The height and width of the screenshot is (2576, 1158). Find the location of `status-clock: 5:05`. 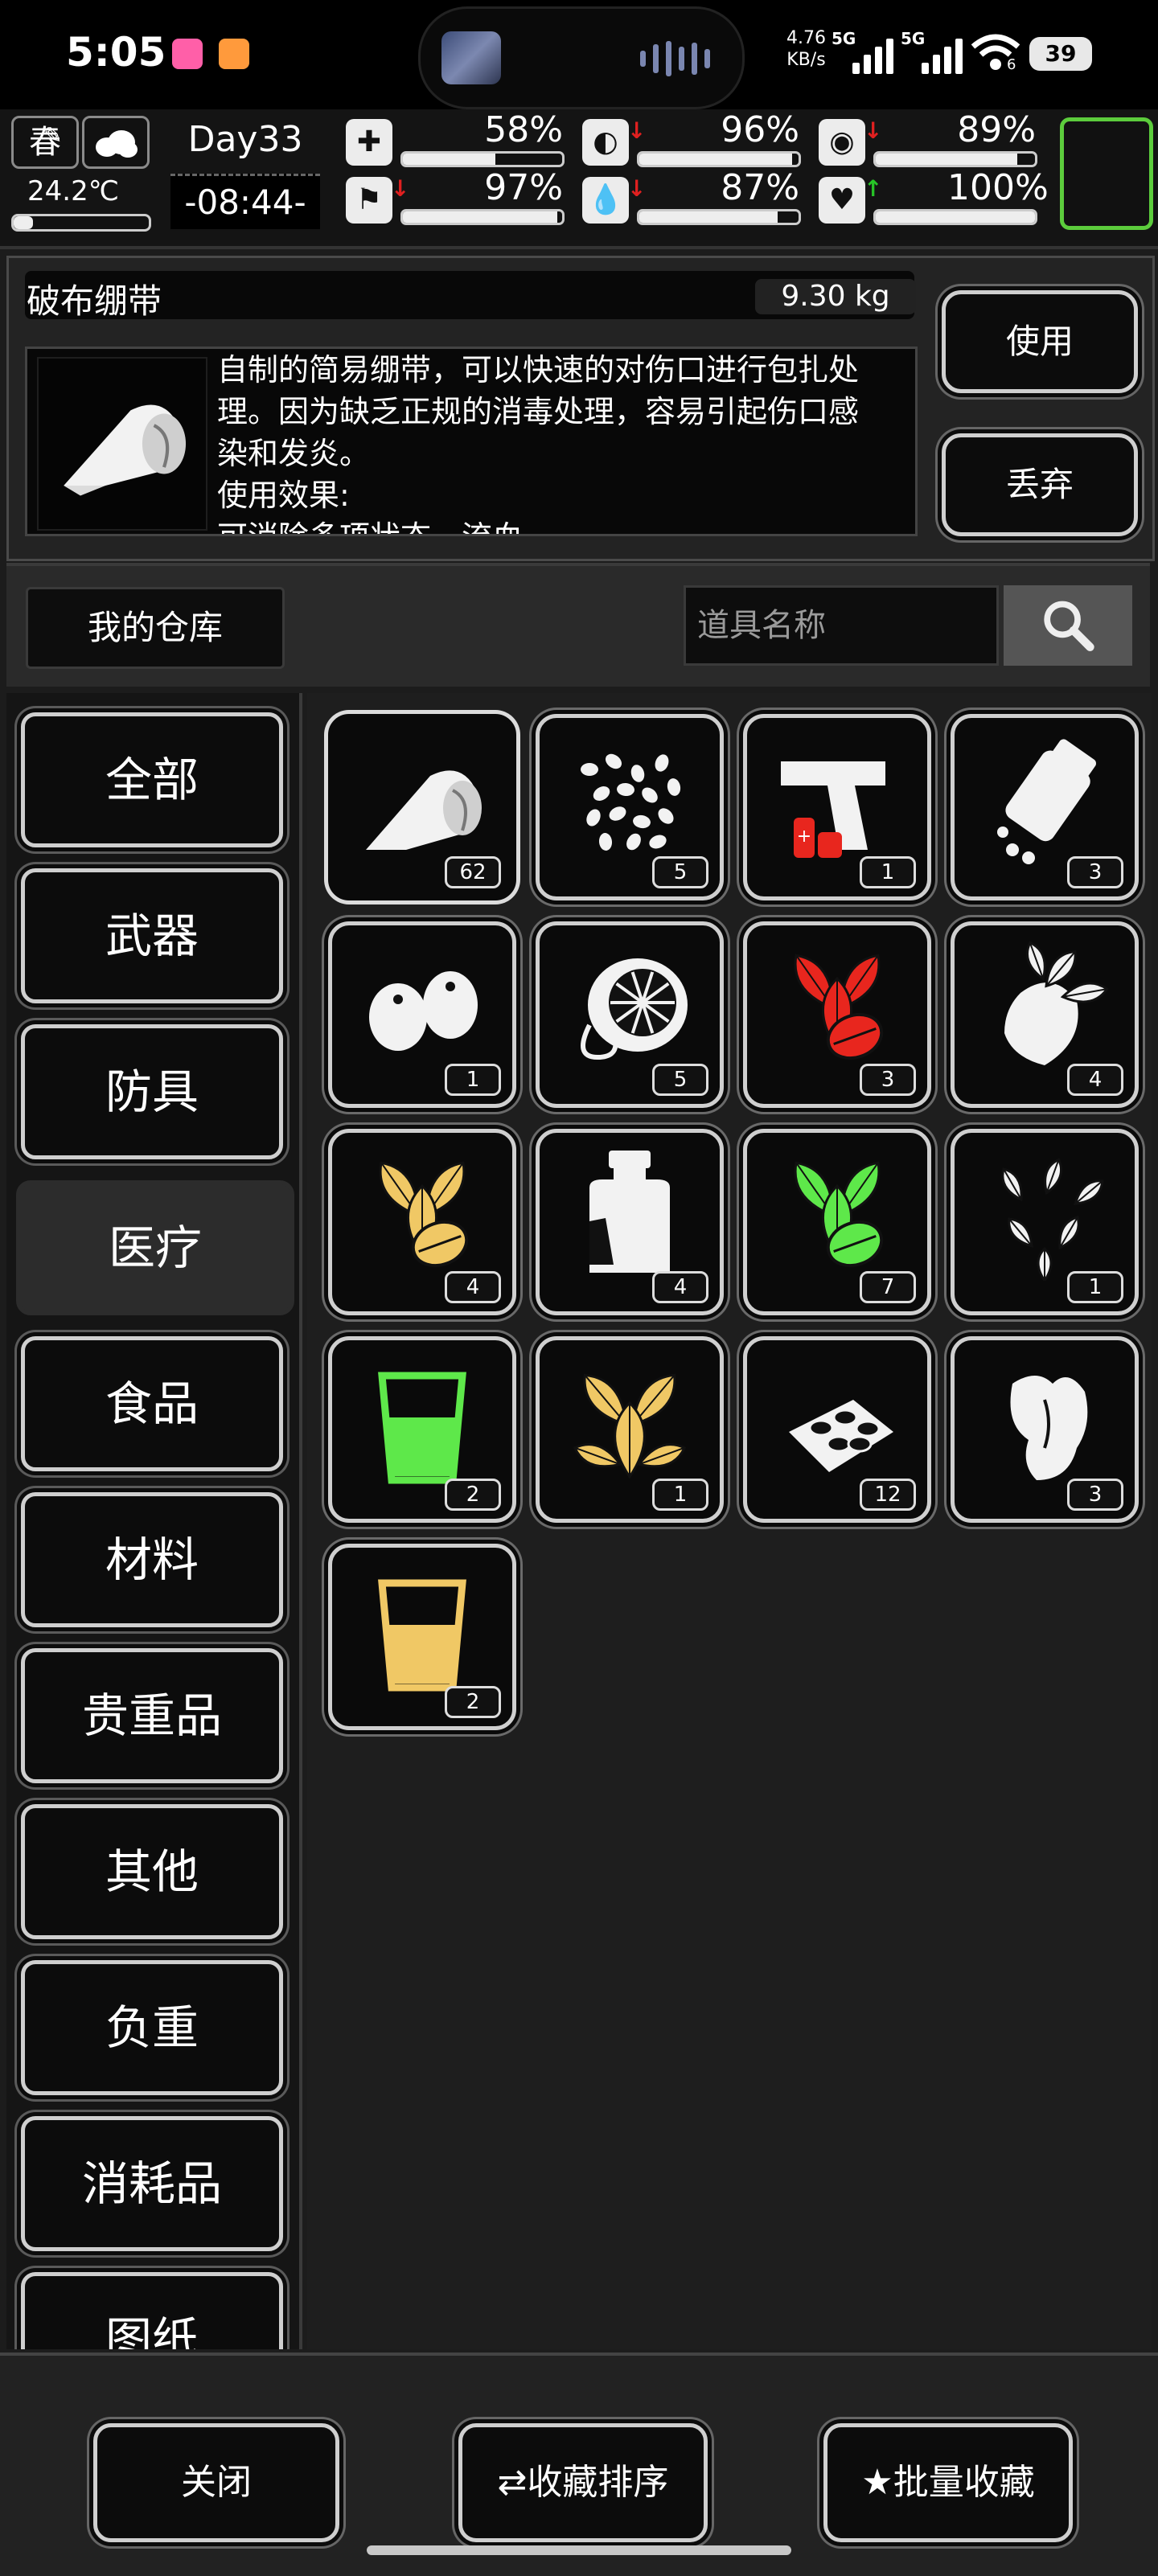

status-clock: 5:05 is located at coordinates (116, 52).